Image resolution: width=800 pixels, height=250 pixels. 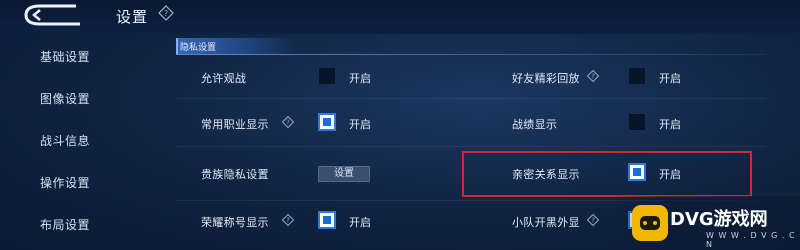 What do you see at coordinates (344, 174) in the screenshot?
I see `noble-privacy-settings-button: 设置` at bounding box center [344, 174].